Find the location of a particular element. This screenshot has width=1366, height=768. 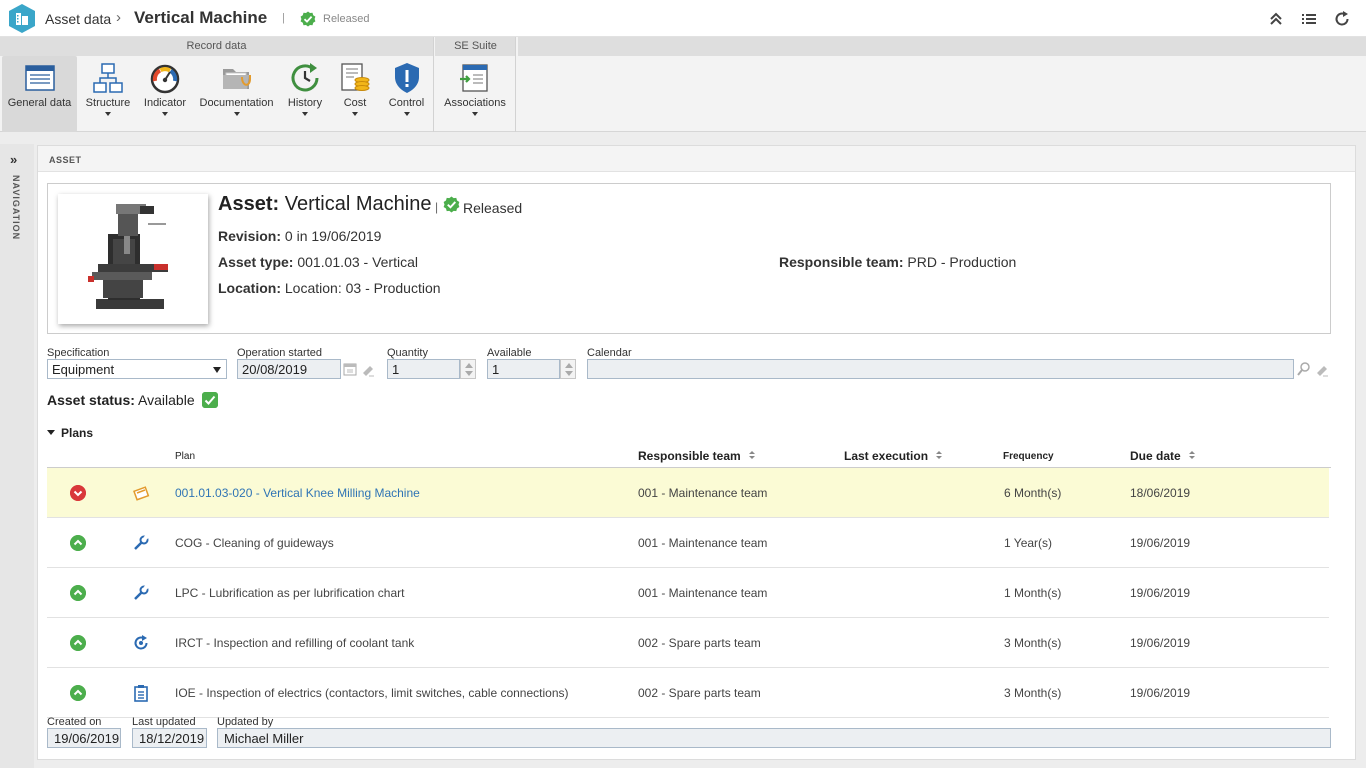

ribbon-button-structure: Structure is located at coordinates (108, 94).